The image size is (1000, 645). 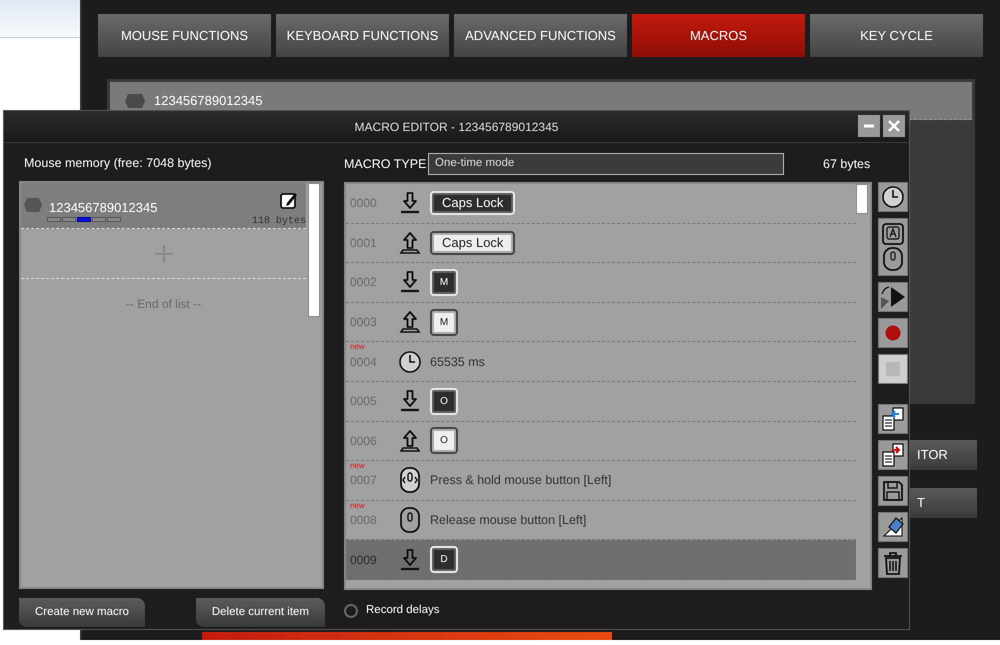 I want to click on step-row: new 0008 Release mouse button [Left], so click(x=601, y=520).